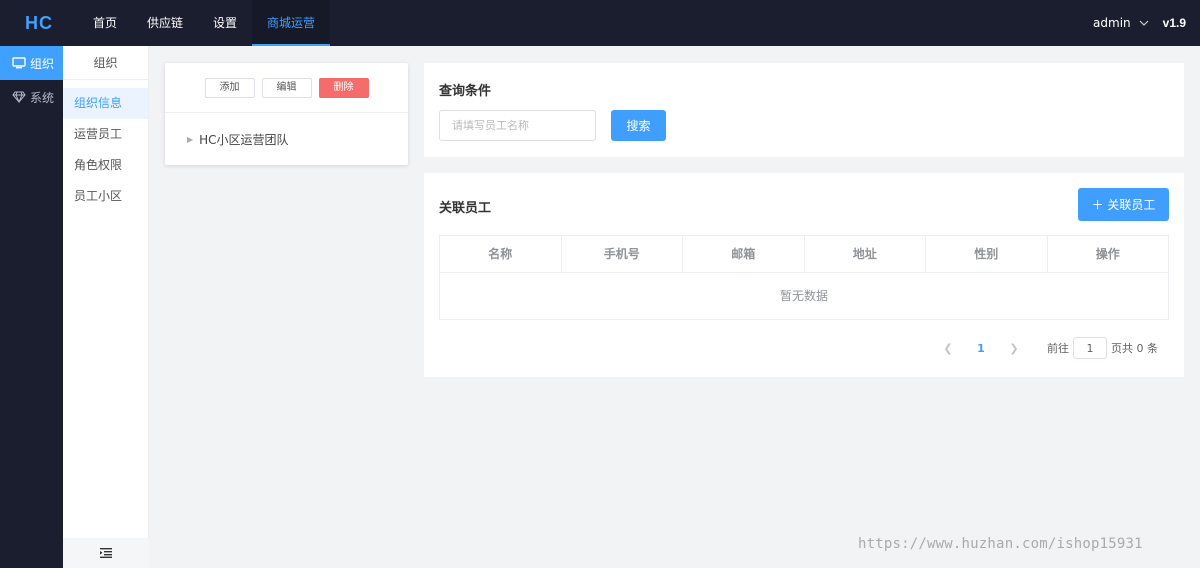 The image size is (1200, 568). I want to click on user-name: admin, so click(1112, 23).